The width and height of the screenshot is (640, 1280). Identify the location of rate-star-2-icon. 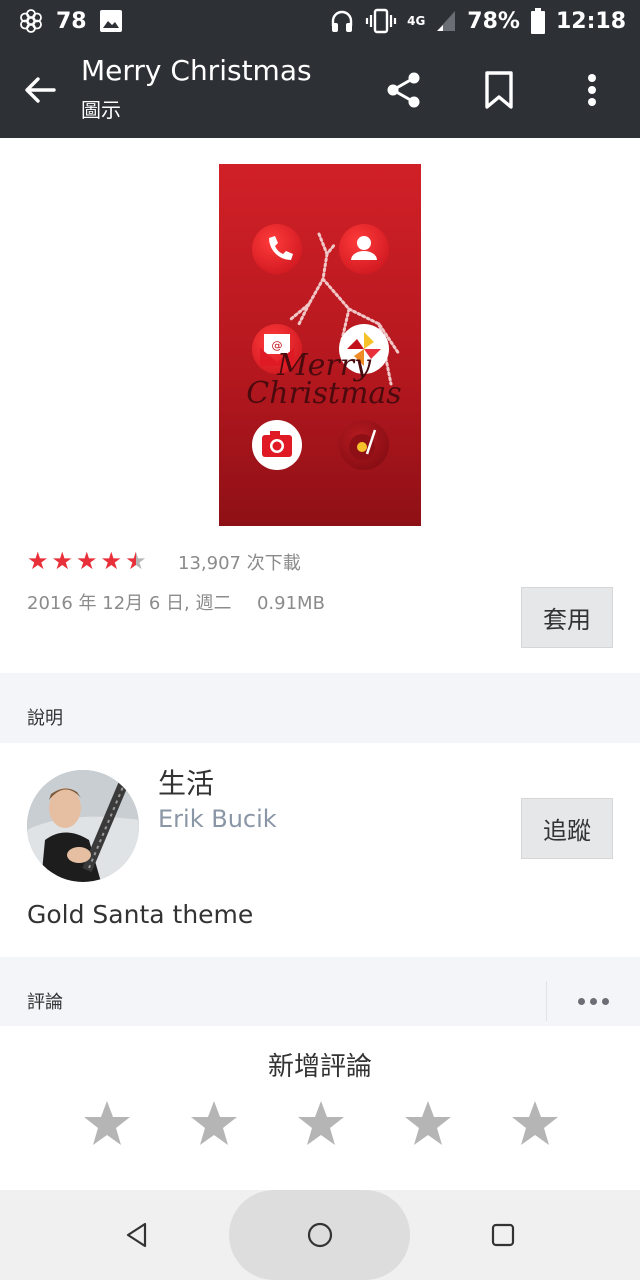
(214, 1124).